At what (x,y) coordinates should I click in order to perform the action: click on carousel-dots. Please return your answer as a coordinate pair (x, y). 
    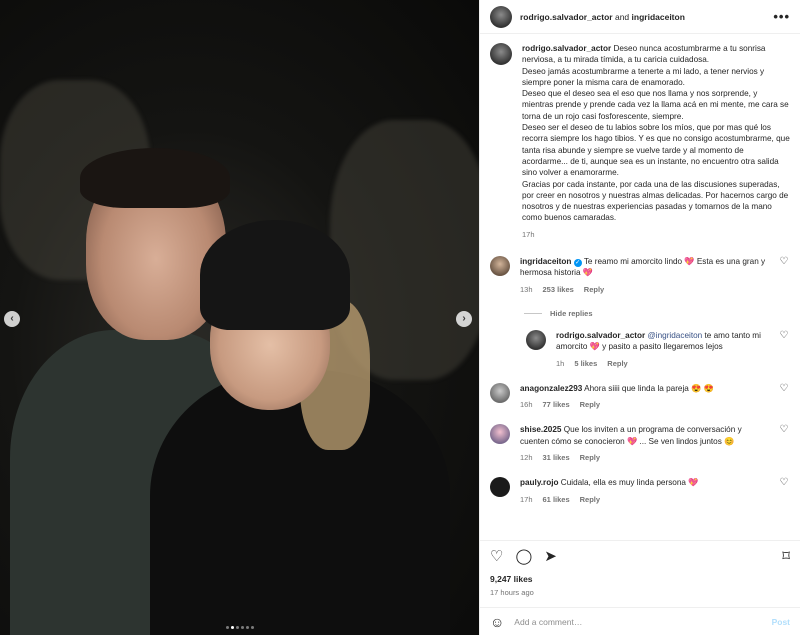
    Looking at the image, I should click on (239, 626).